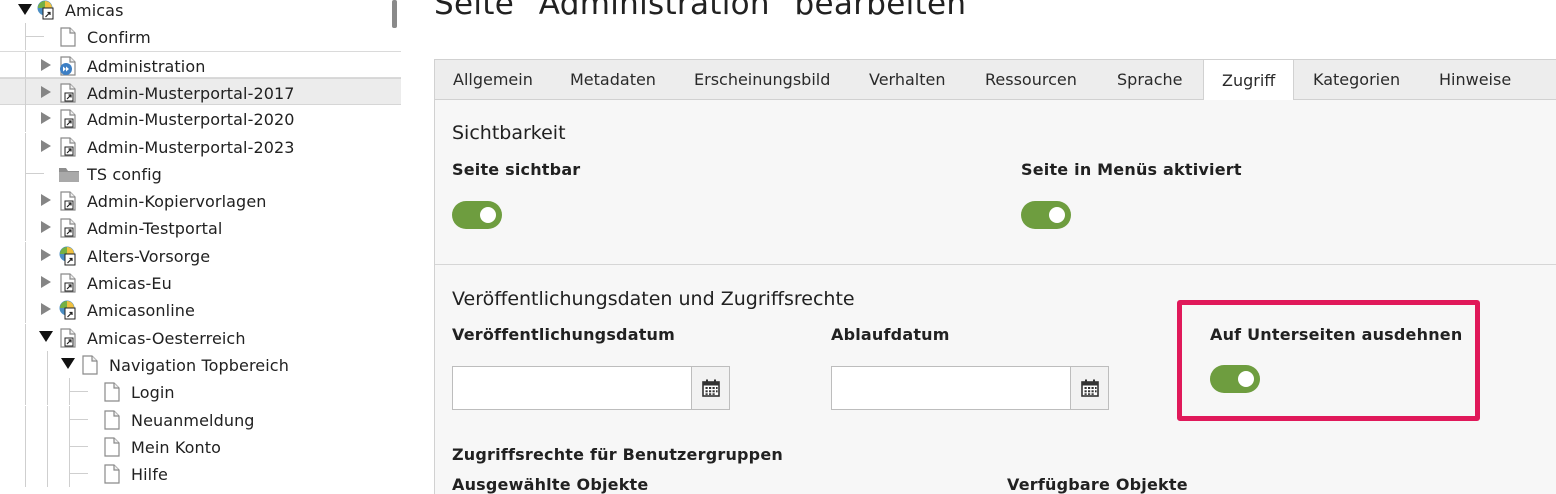 This screenshot has width=1556, height=494. I want to click on publish-date-label: Veröffentlichungsdatum, so click(564, 334).